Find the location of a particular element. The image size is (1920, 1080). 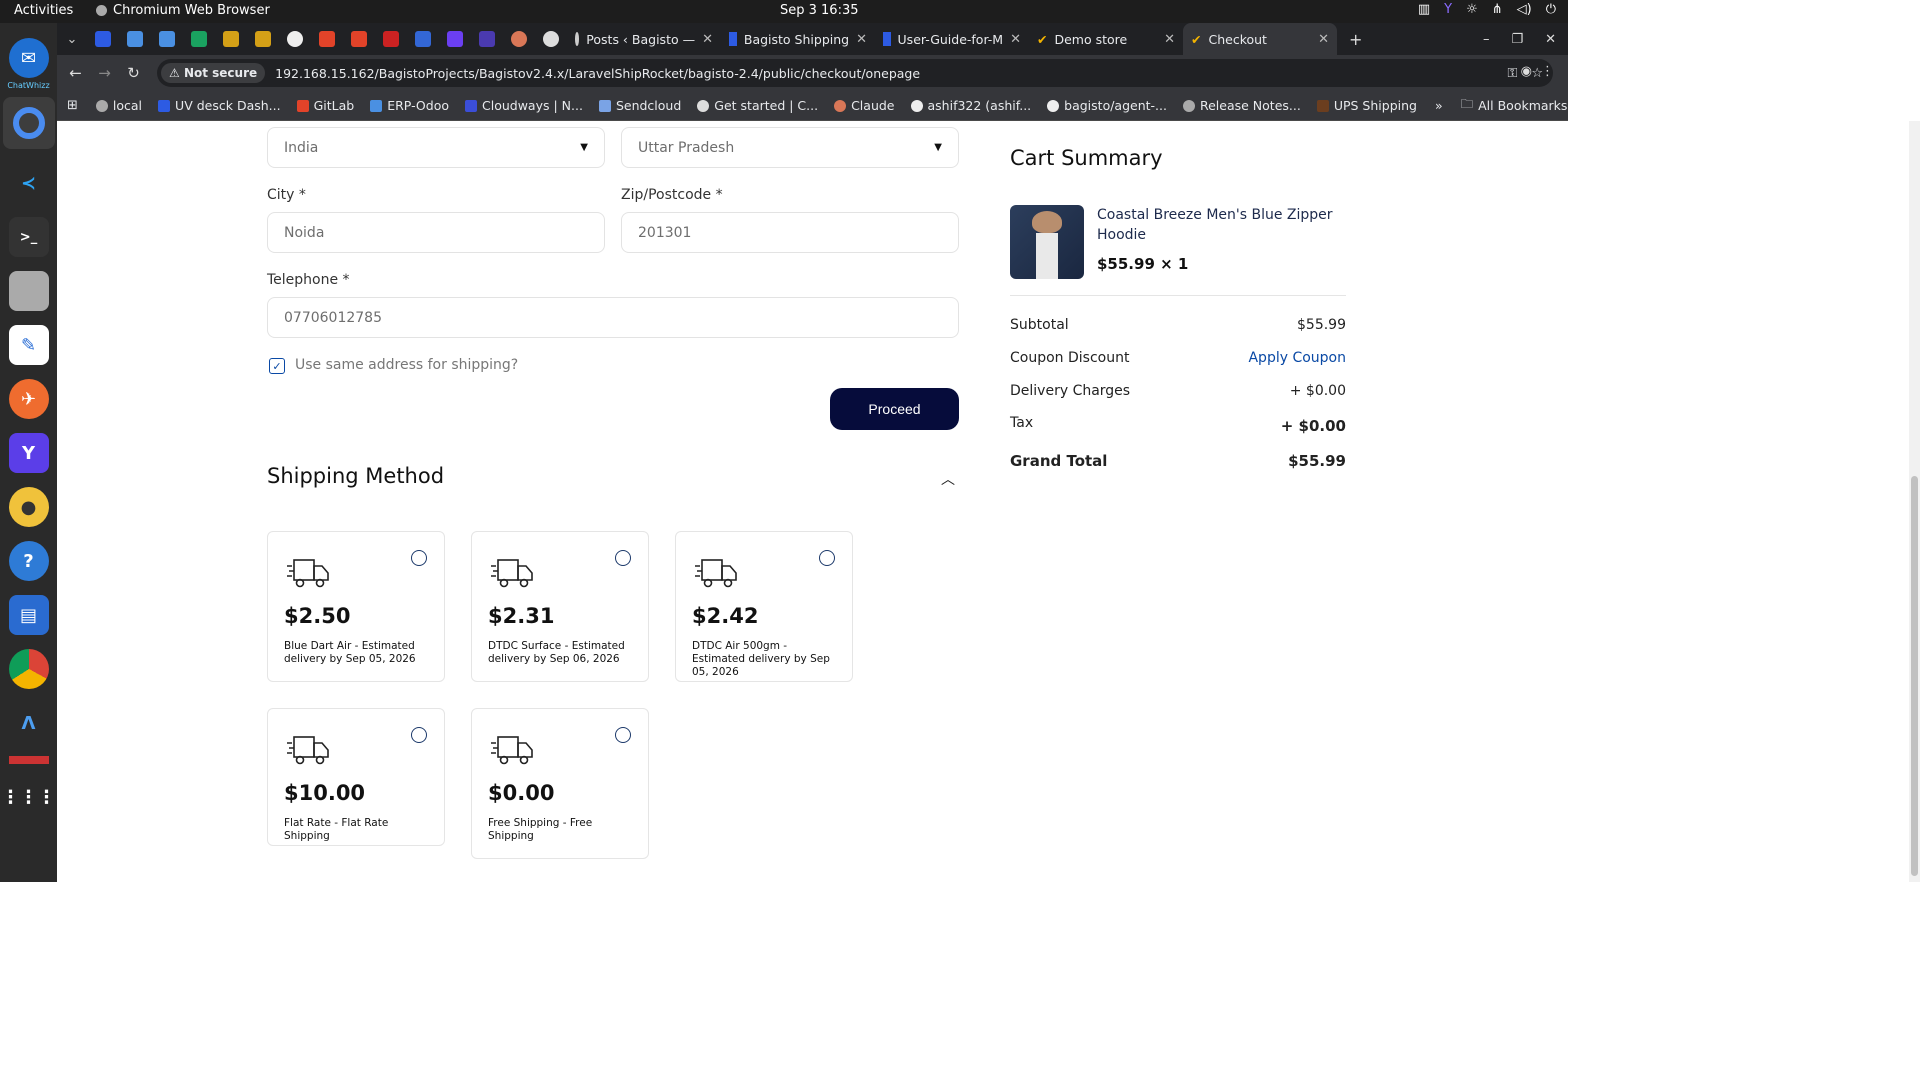

wired-icon: ⋔ is located at coordinates (1497, 9).